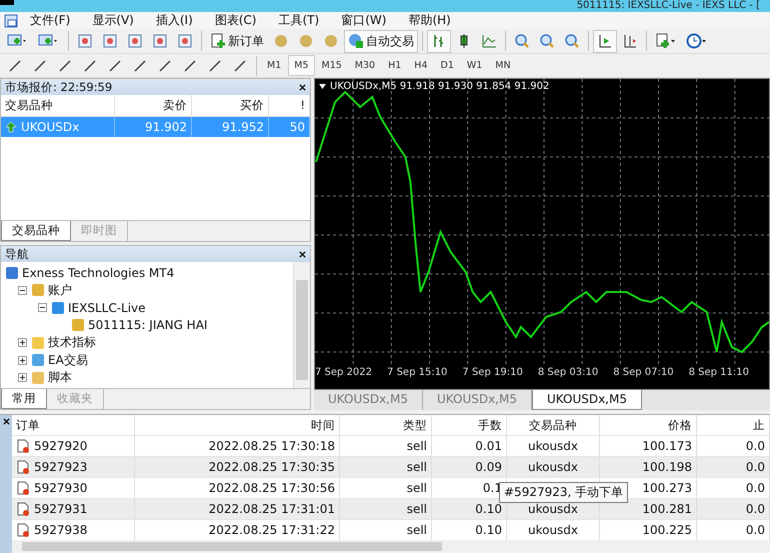 The width and height of the screenshot is (770, 553). What do you see at coordinates (98, 273) in the screenshot?
I see `tree-item: Exness Technologies MT4` at bounding box center [98, 273].